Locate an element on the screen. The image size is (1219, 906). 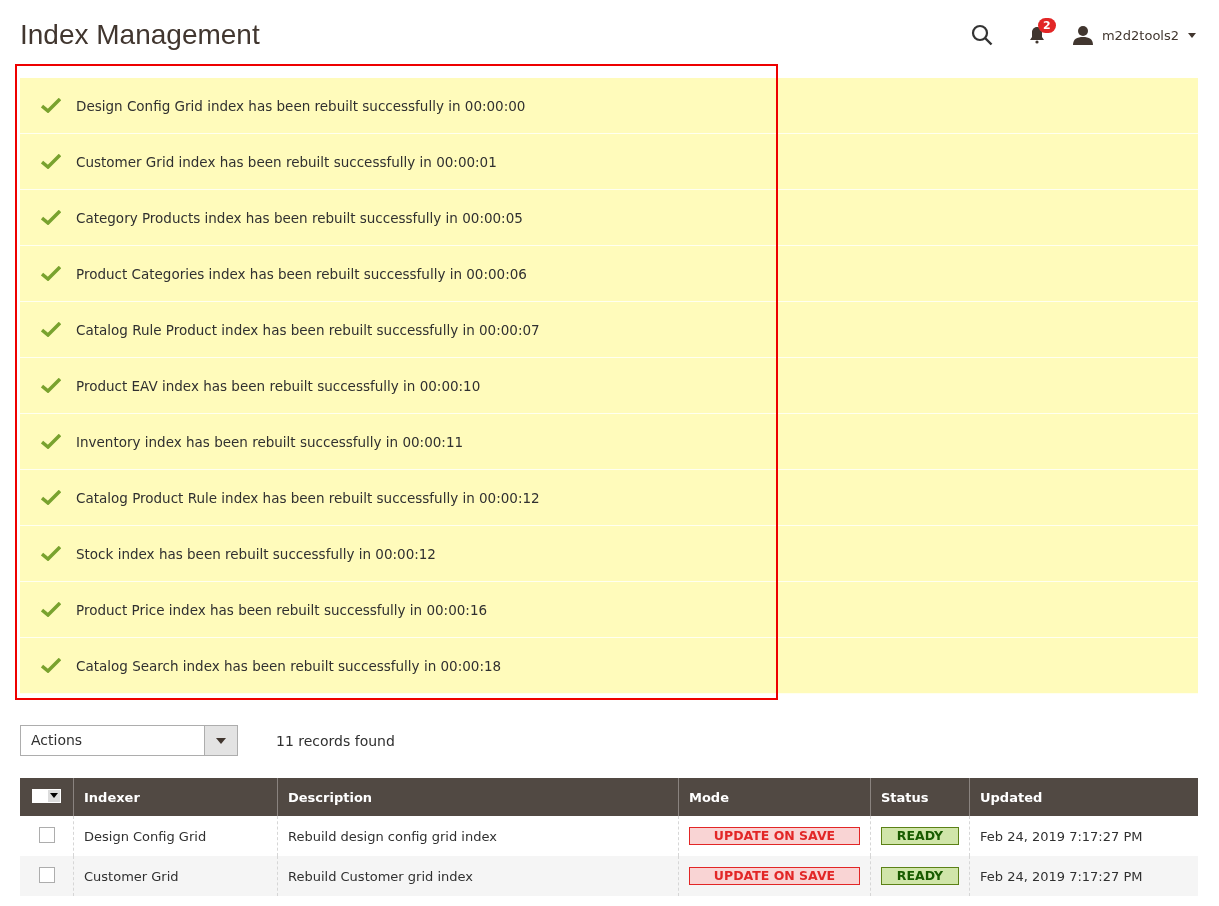
actions-select: Actions is located at coordinates (129, 740).